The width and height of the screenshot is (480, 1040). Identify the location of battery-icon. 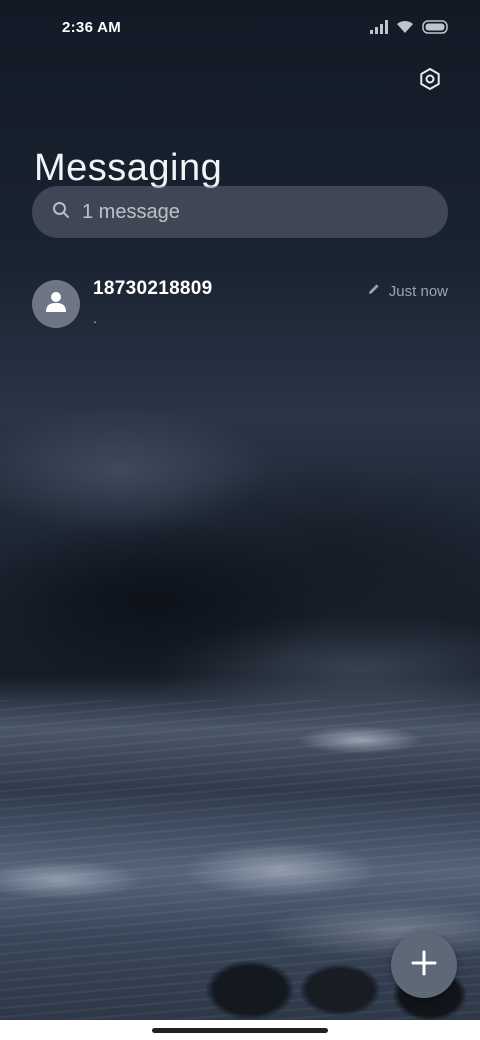
(436, 29).